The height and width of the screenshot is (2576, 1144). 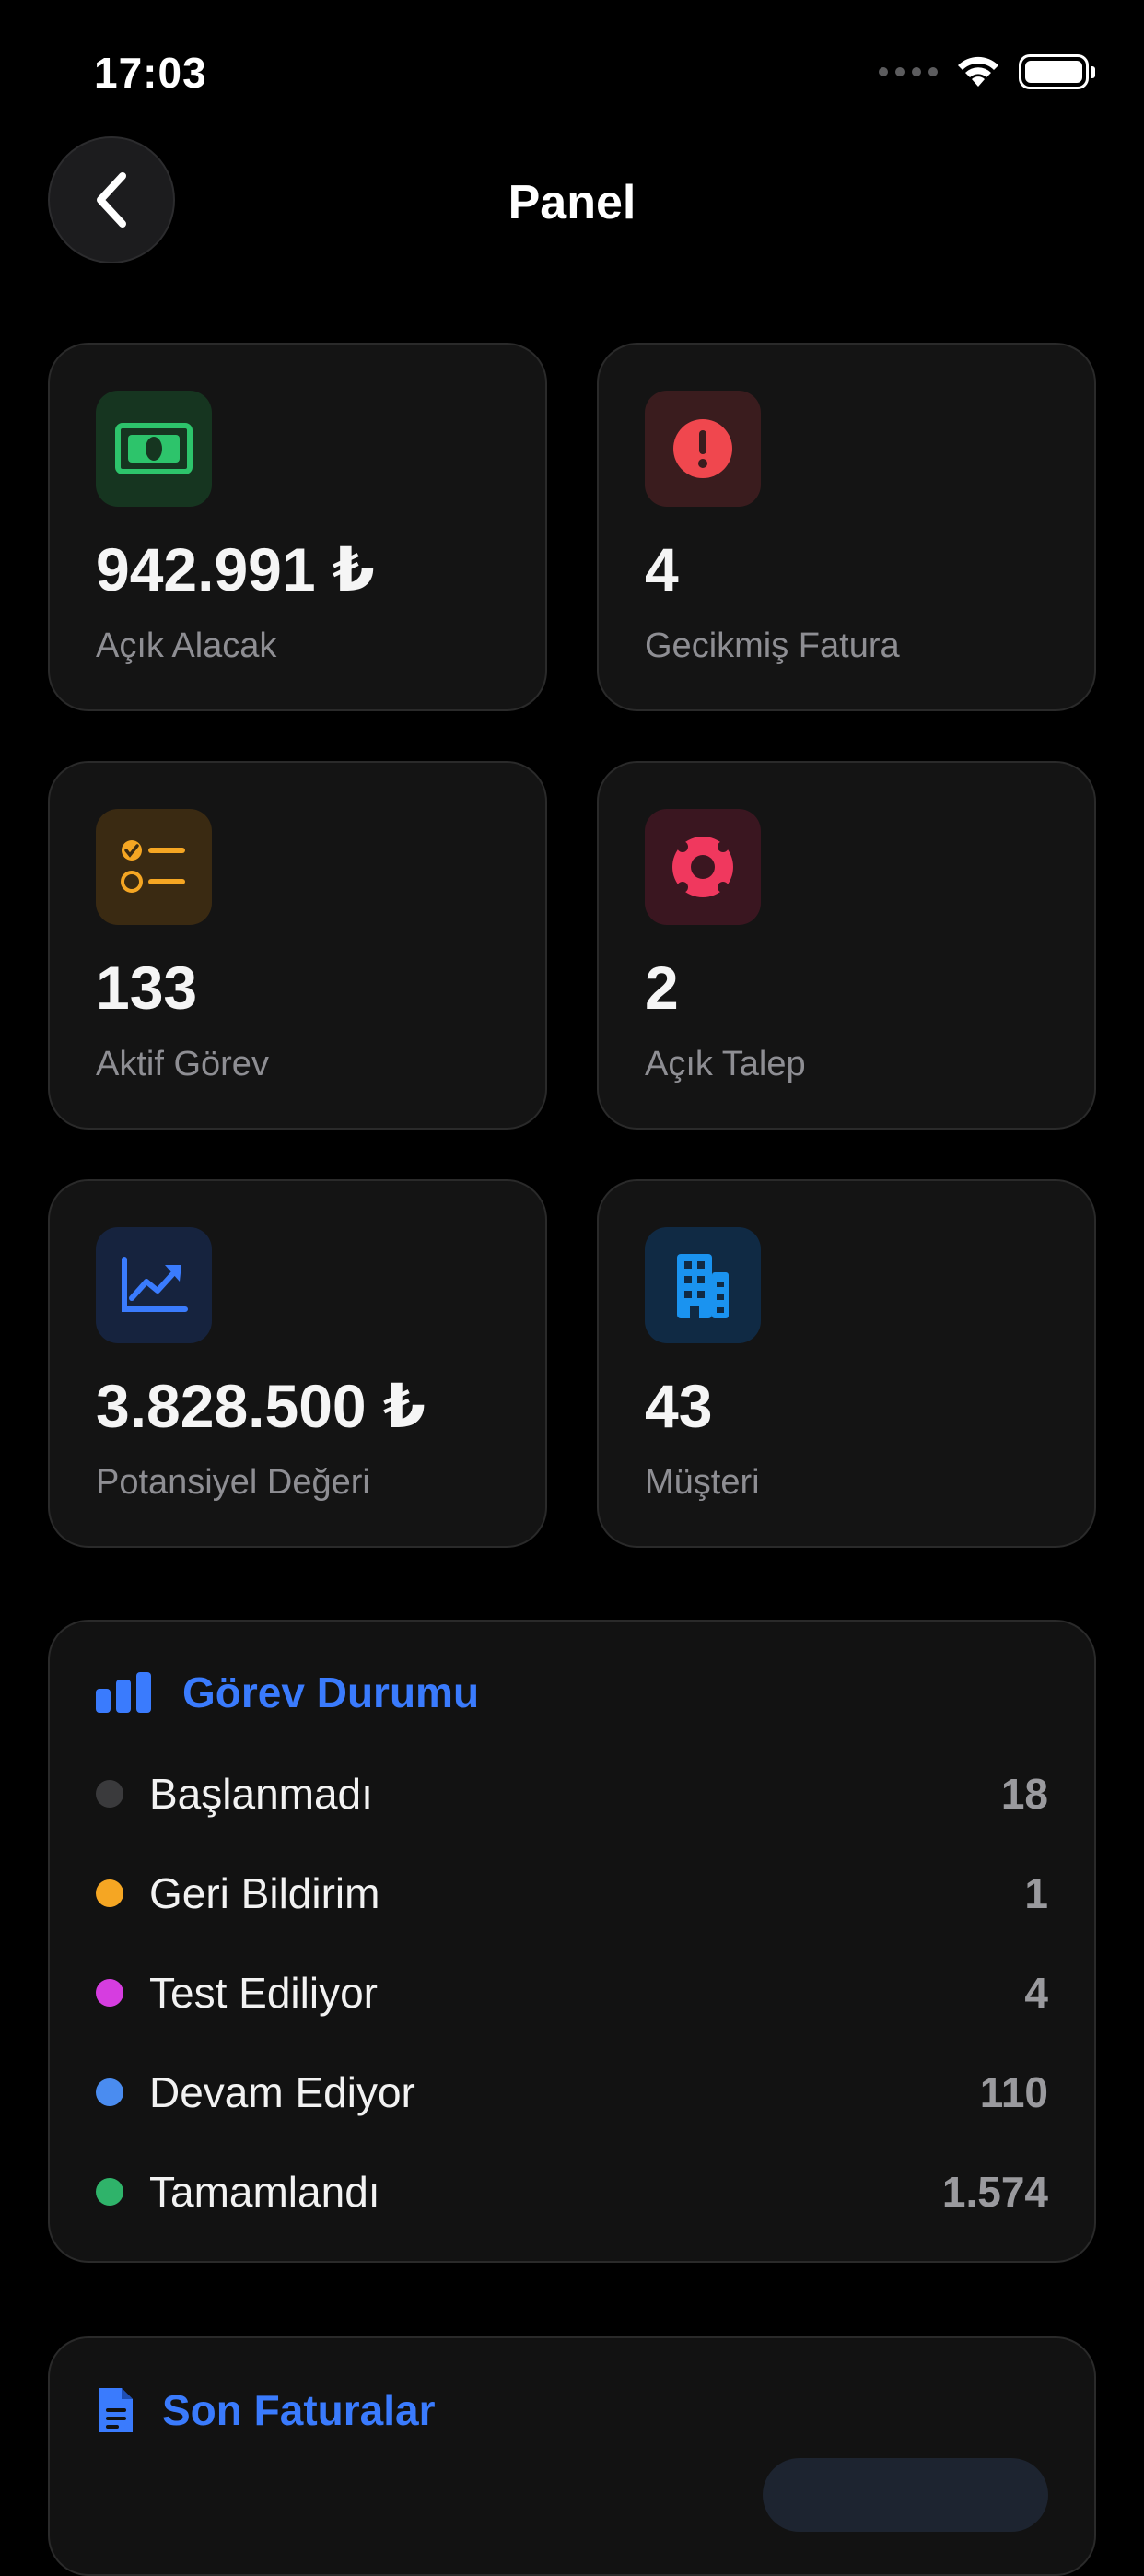 I want to click on stat-label: Potansiyel Değeri, so click(x=233, y=1482).